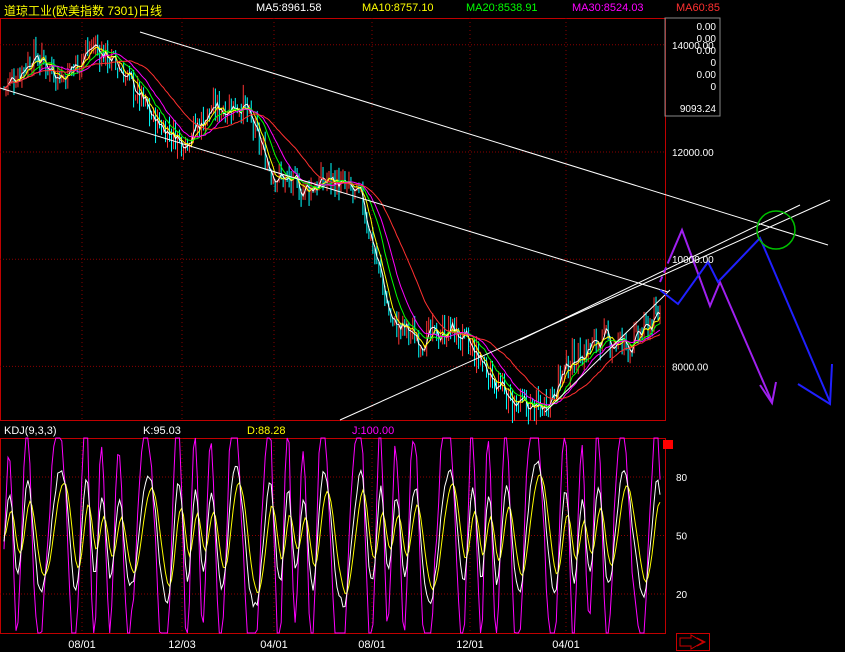 This screenshot has width=845, height=652. I want to click on price-tick-label: 8000.00, so click(690, 367).